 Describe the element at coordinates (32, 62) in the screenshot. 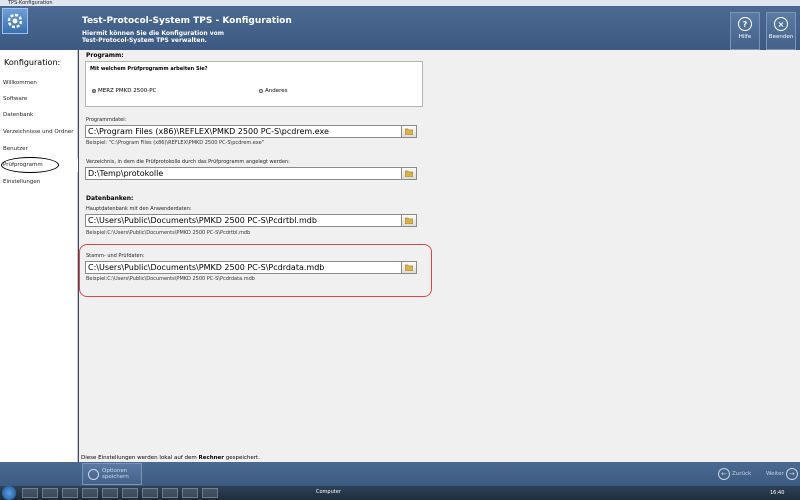

I see `sidebar-title: Konfiguration:` at that location.